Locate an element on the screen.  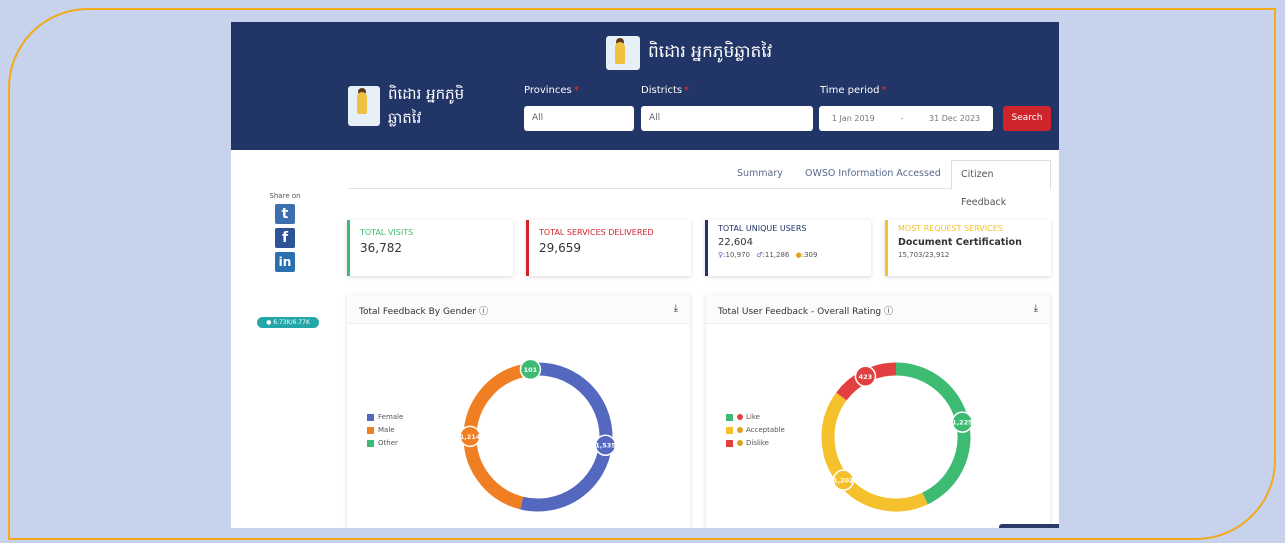
date-to: 31 Dec 2023 is located at coordinates (955, 118).